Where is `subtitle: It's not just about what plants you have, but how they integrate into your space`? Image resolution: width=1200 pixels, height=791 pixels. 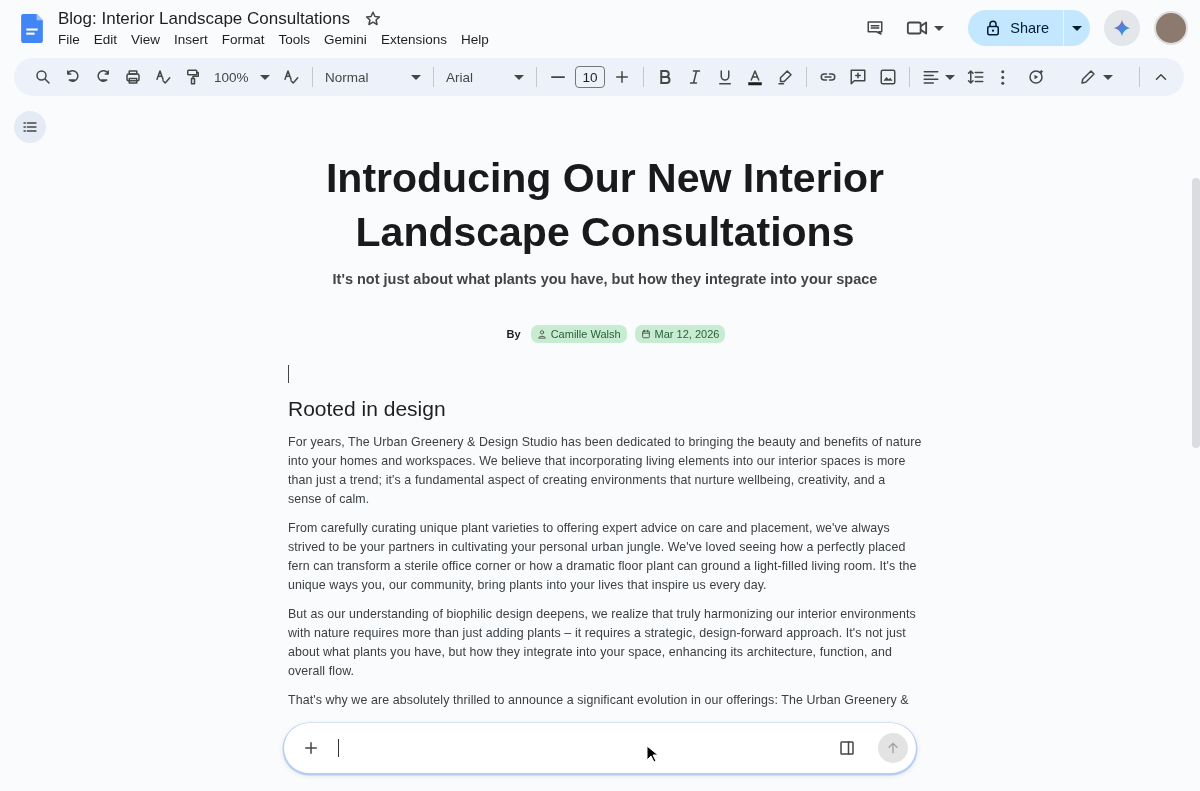 subtitle: It's not just about what plants you have, but how they integrate into your space is located at coordinates (605, 279).